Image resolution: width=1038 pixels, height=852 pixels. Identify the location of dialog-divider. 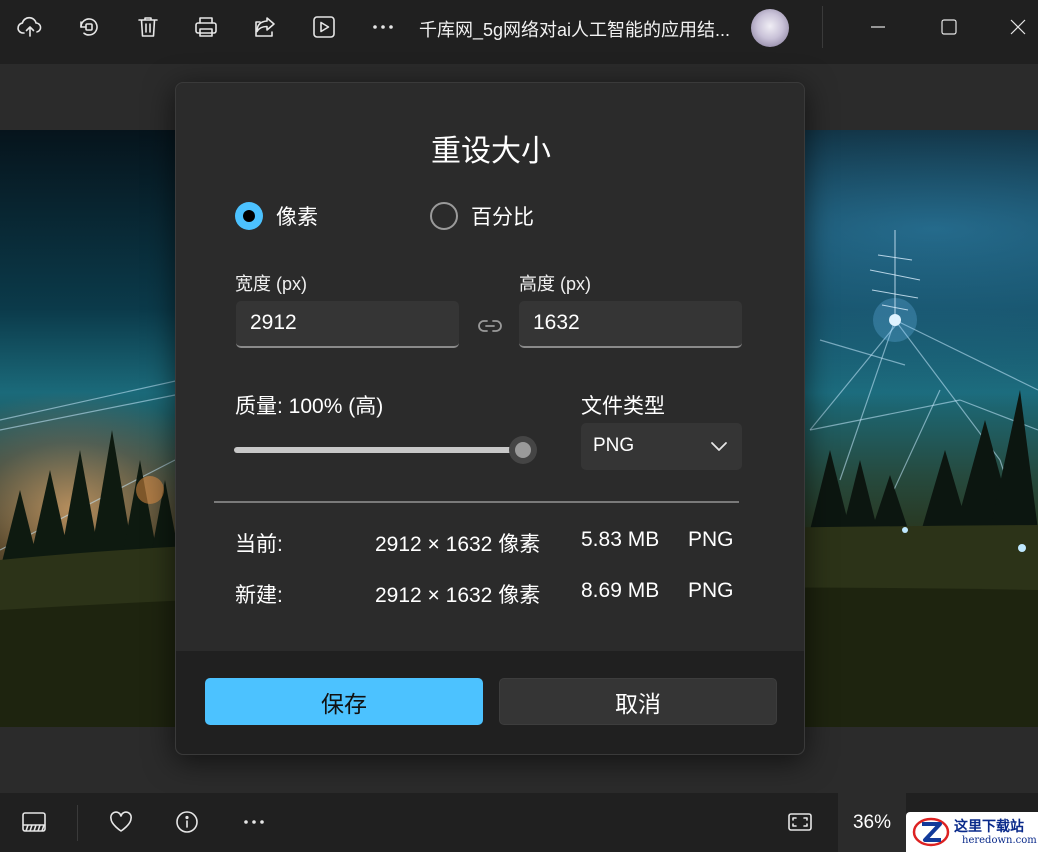
(476, 502).